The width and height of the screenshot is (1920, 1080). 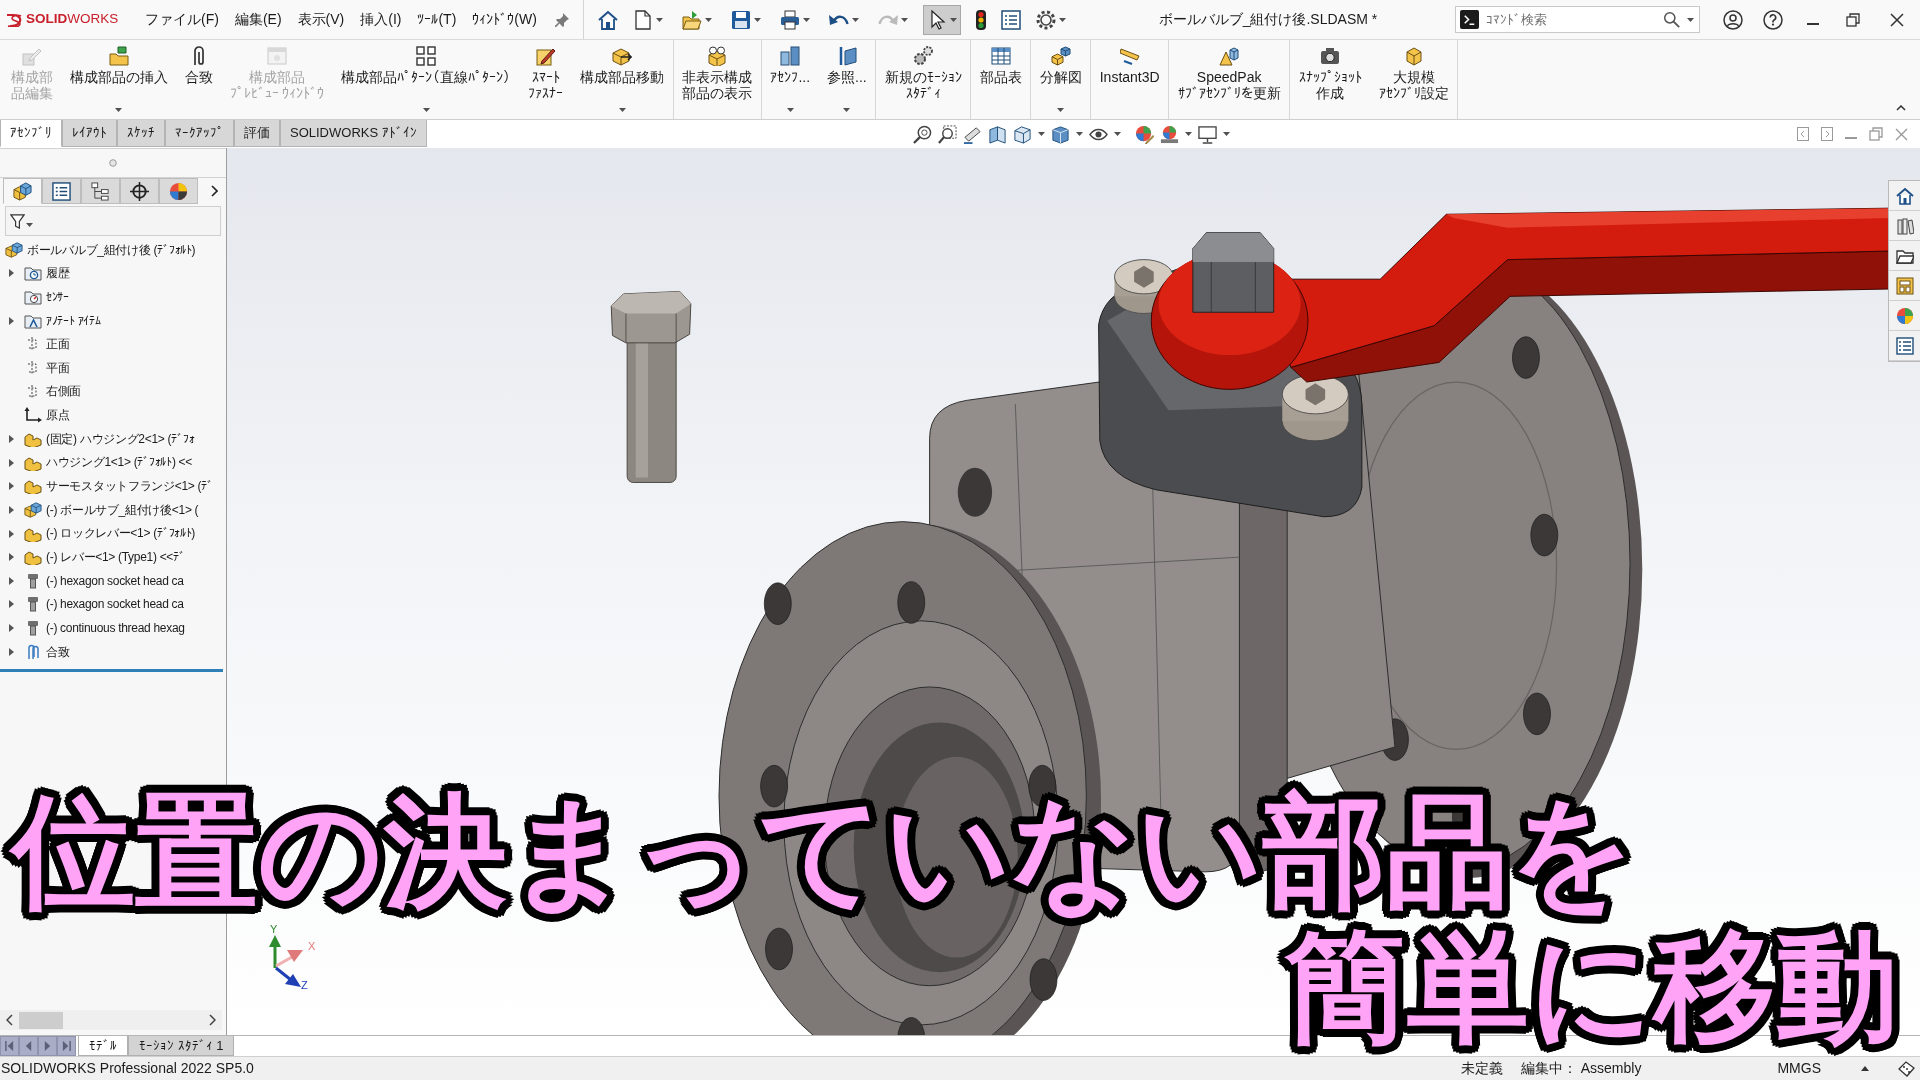 What do you see at coordinates (437, 19) in the screenshot?
I see `menu-item: ﾂｰﾙ(T)` at bounding box center [437, 19].